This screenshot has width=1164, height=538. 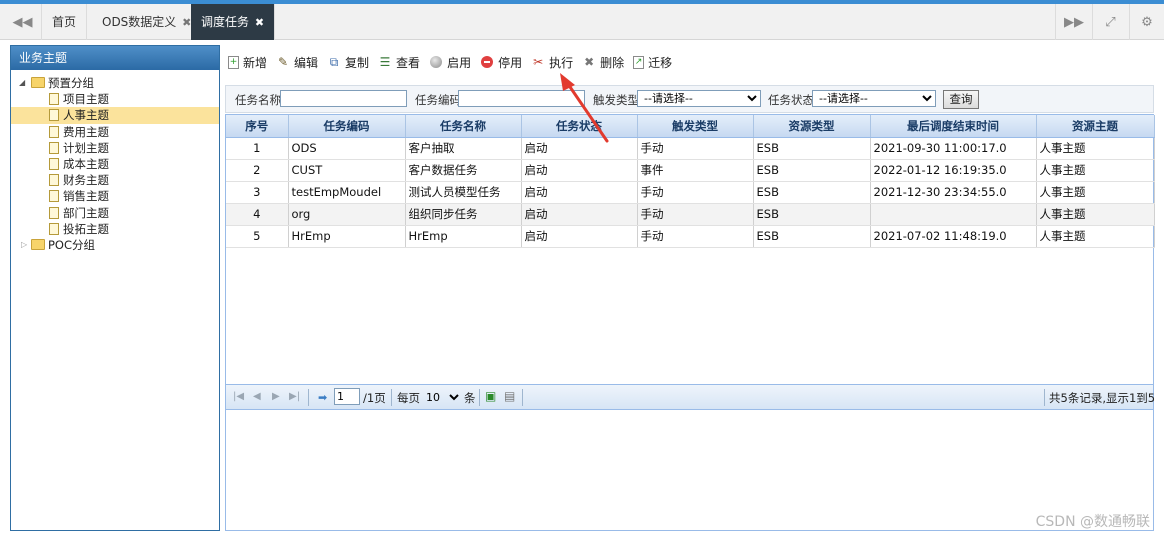 I want to click on query-button: 查询, so click(x=961, y=99).